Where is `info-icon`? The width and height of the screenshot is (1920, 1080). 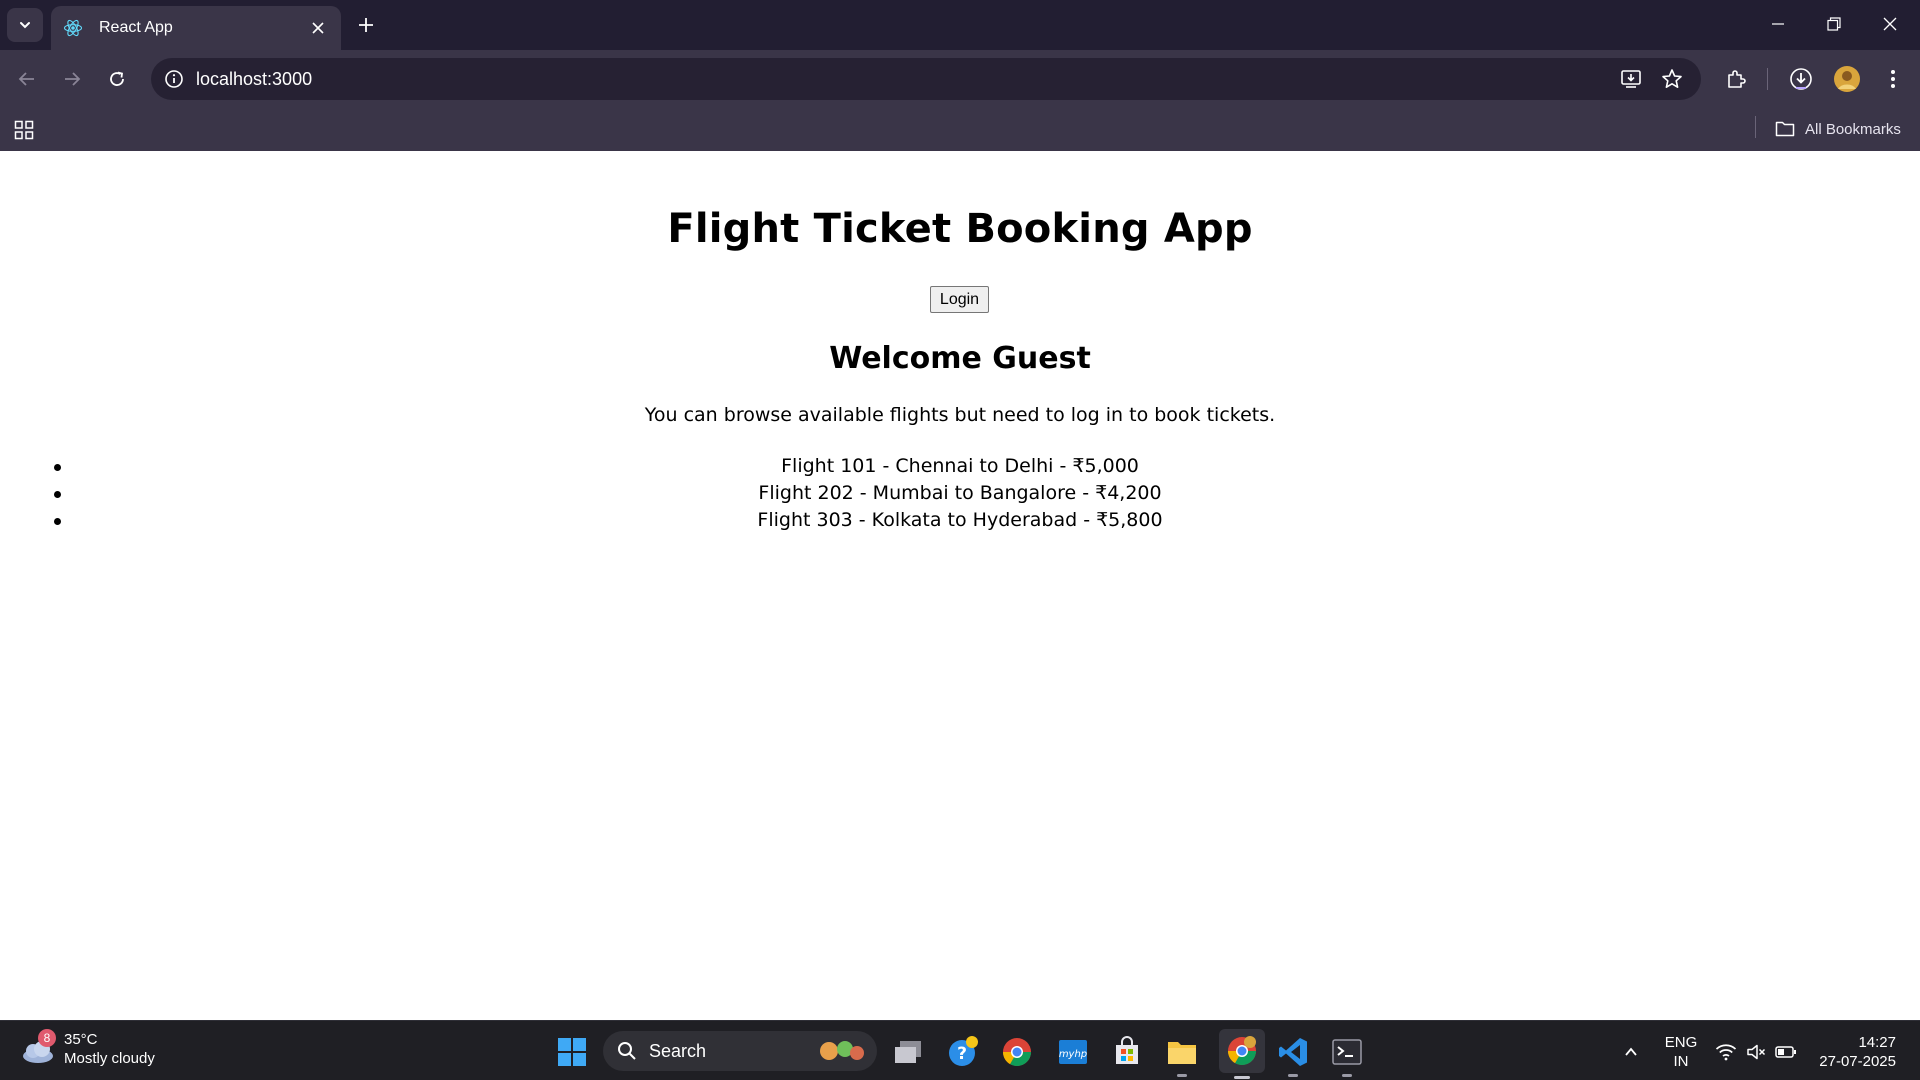
info-icon is located at coordinates (174, 79).